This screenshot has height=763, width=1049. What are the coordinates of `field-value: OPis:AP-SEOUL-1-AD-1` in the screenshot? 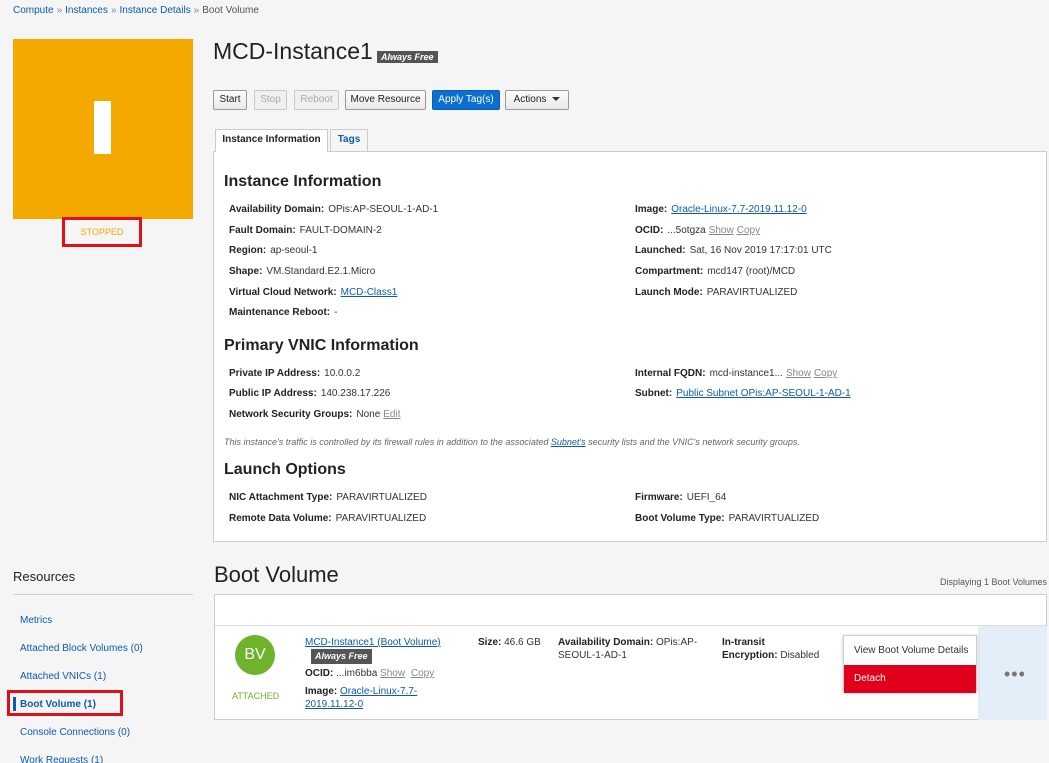 It's located at (383, 209).